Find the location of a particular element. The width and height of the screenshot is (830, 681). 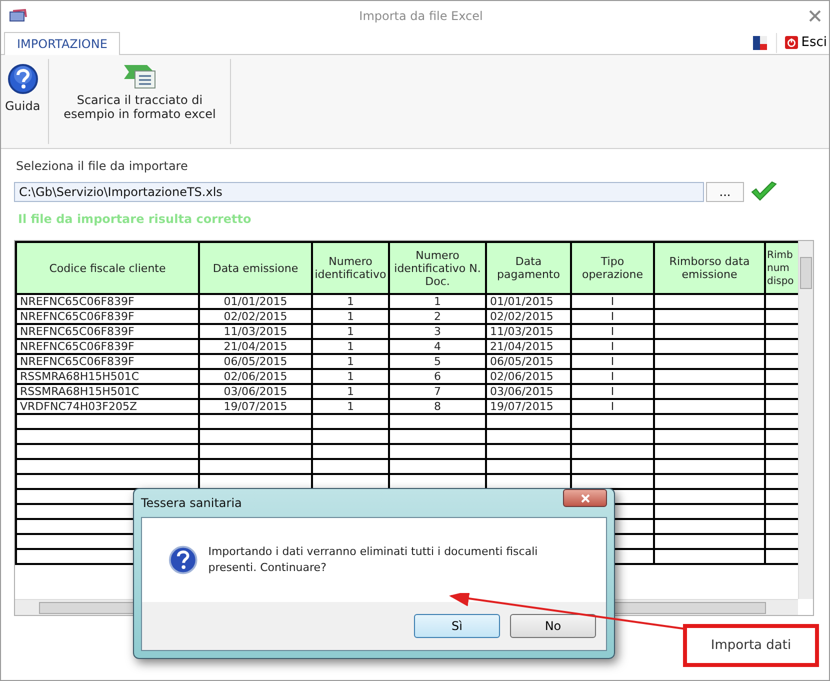

ribbon-tab: IMPORTAZIONE is located at coordinates (62, 43).